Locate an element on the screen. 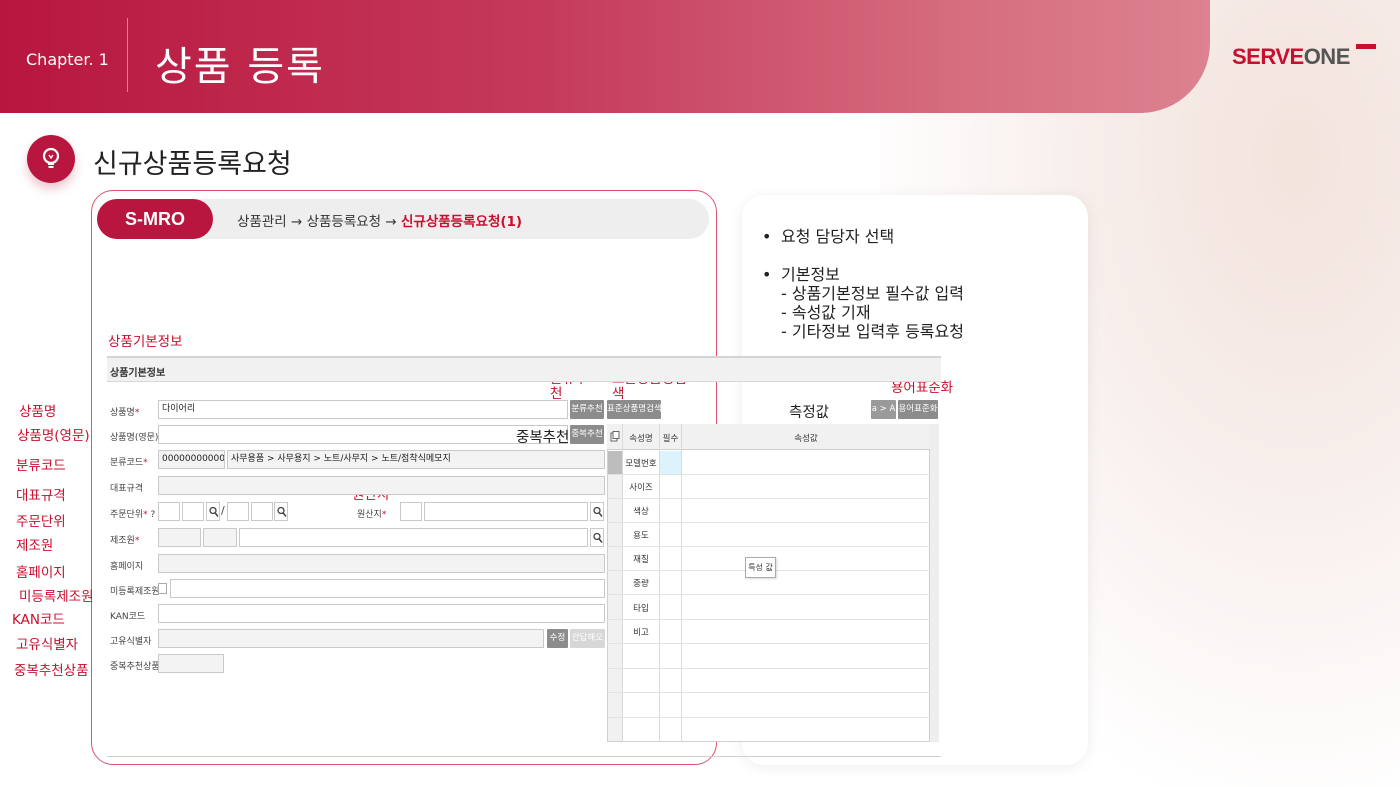 The width and height of the screenshot is (1400, 787). dup-recommend-input is located at coordinates (191, 663).